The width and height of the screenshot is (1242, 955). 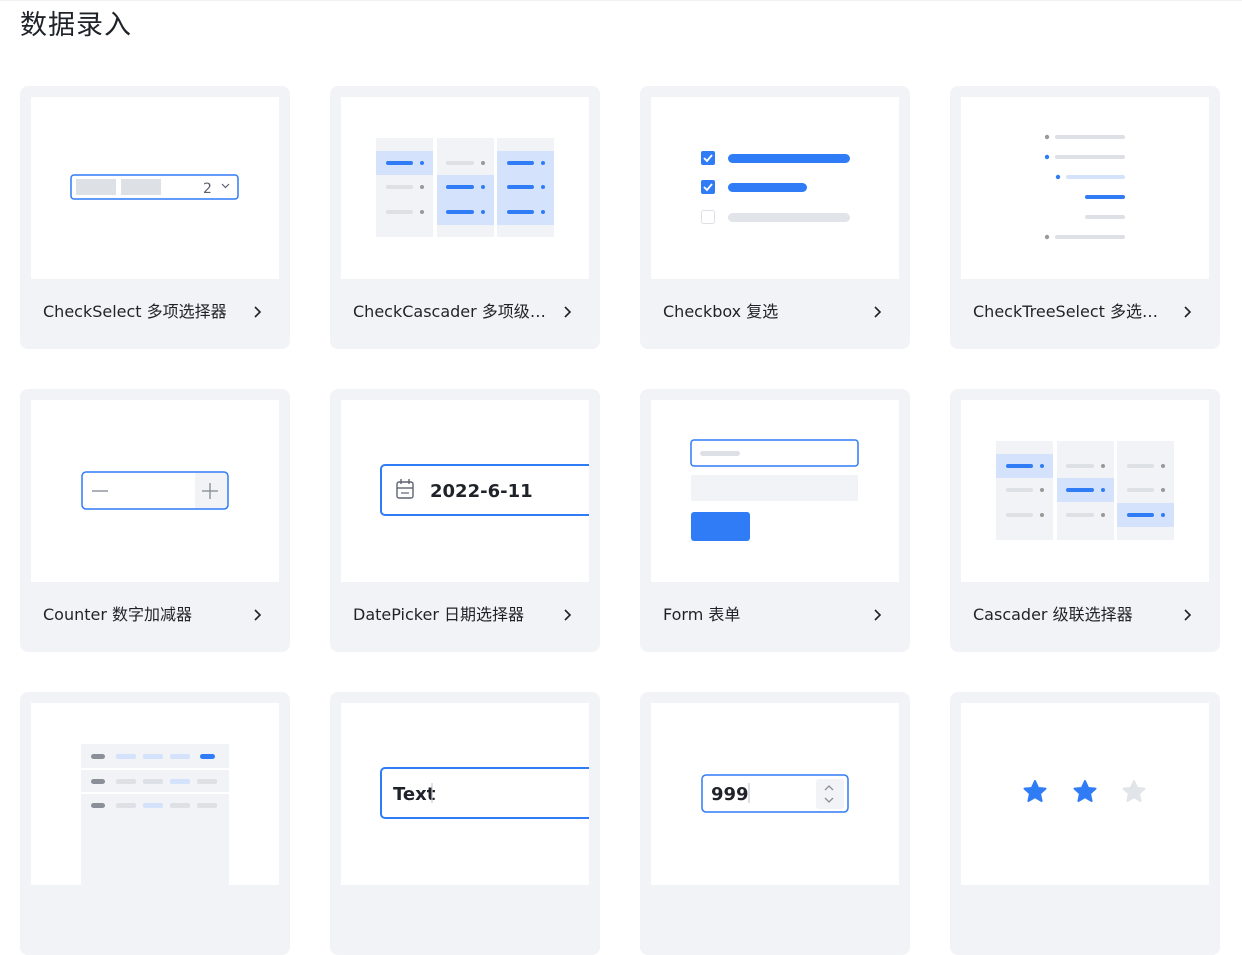 I want to click on svg-text: 2, so click(x=207, y=189).